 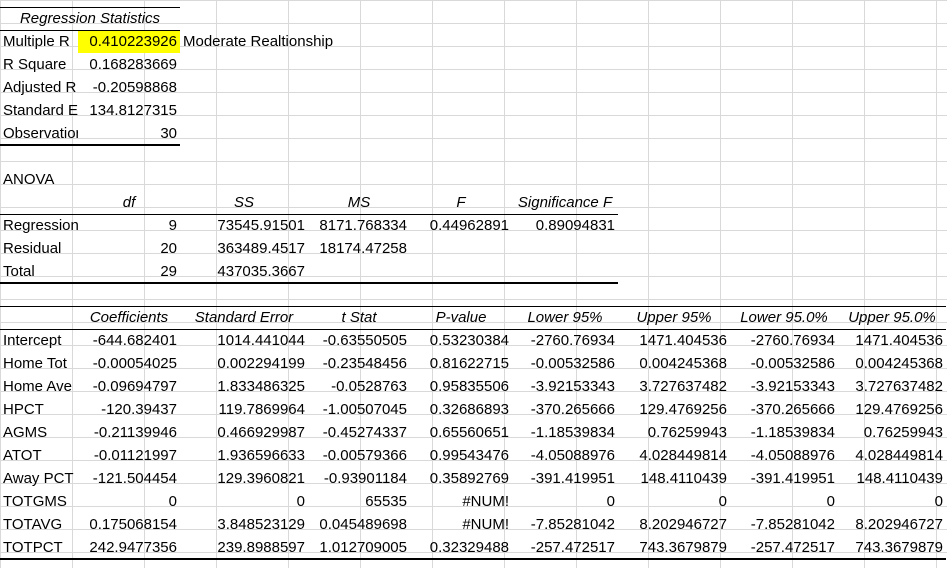 What do you see at coordinates (244, 202) in the screenshot?
I see `anova-header: SS` at bounding box center [244, 202].